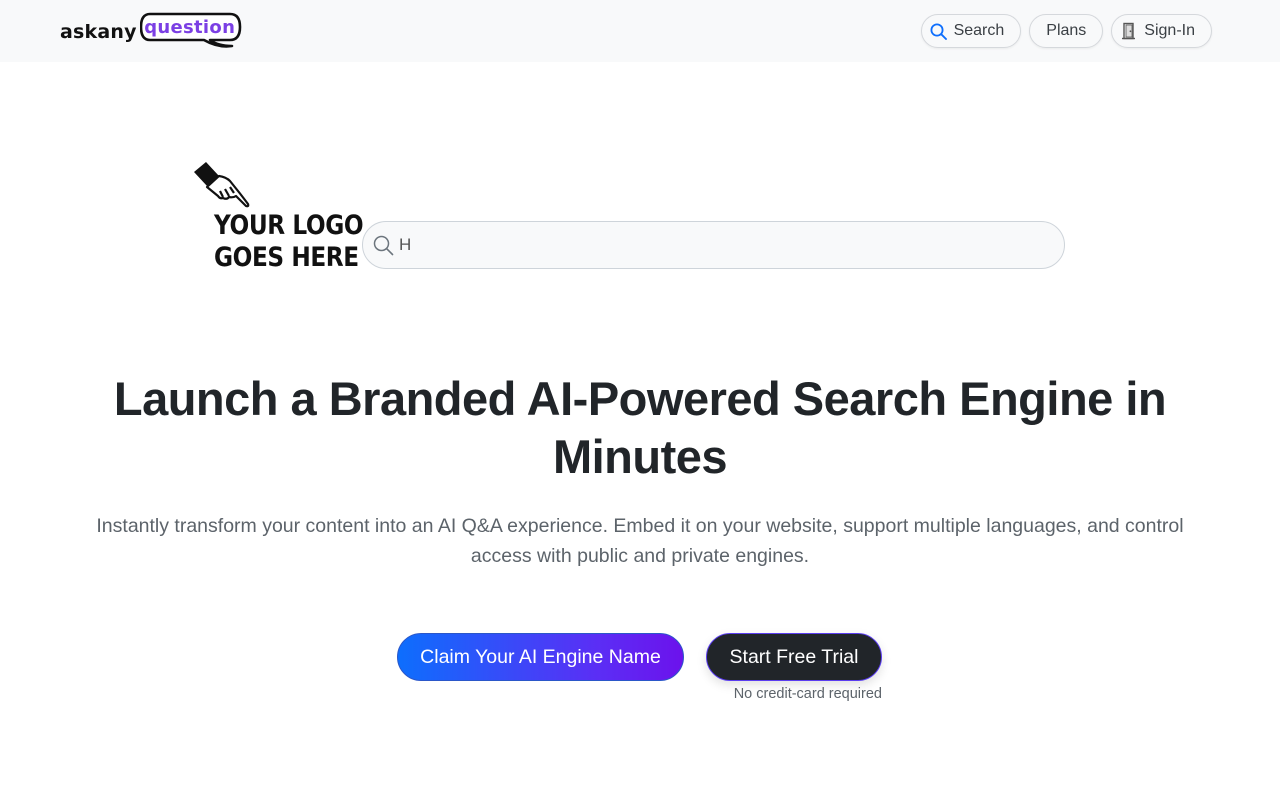 Image resolution: width=1280 pixels, height=800 pixels. I want to click on engine-logo-placeholder: YOUR LOGO GOES HERE, so click(277, 219).